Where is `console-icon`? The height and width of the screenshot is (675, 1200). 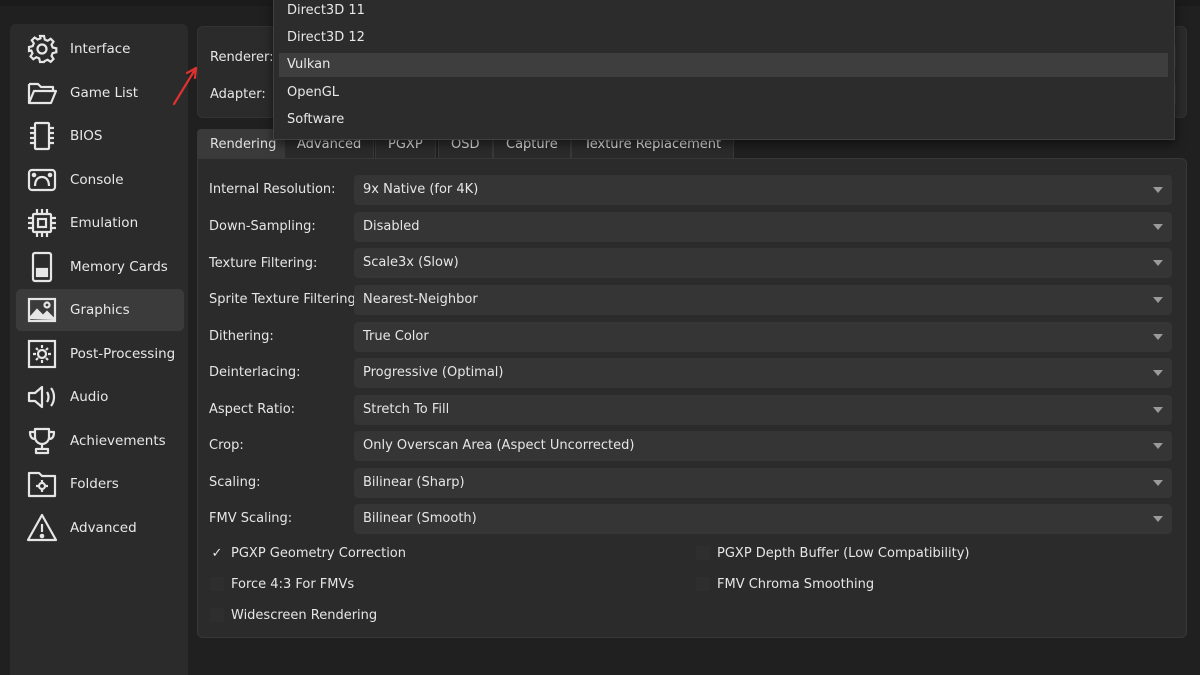
console-icon is located at coordinates (42, 180).